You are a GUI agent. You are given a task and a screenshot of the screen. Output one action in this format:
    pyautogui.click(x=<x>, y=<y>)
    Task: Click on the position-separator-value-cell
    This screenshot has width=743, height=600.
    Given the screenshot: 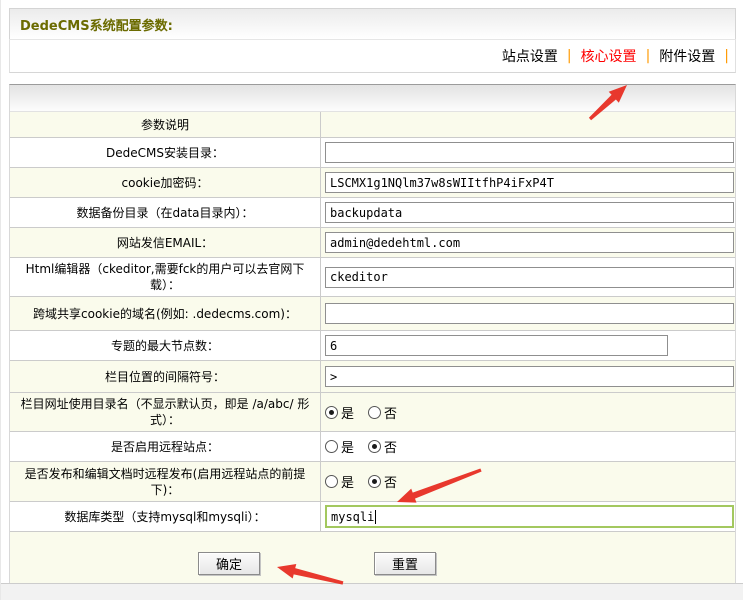 What is the action you would take?
    pyautogui.click(x=528, y=376)
    